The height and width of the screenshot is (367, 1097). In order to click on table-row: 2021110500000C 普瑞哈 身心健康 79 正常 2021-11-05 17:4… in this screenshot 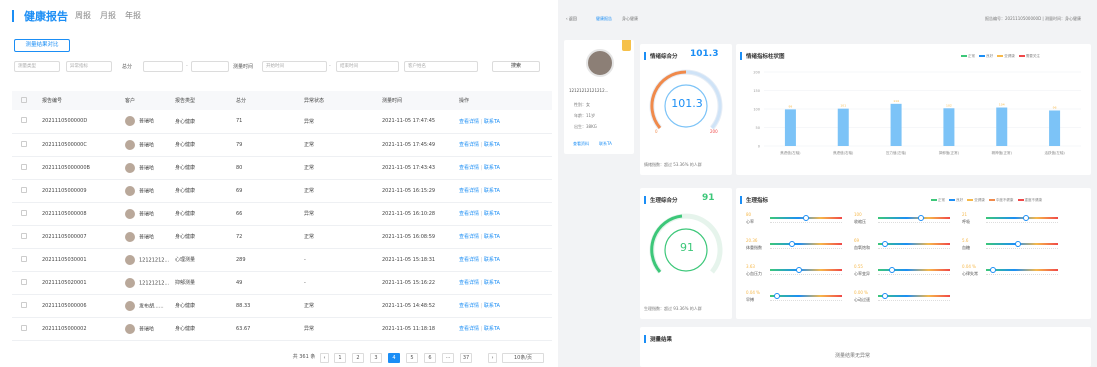, I will do `click(282, 145)`.